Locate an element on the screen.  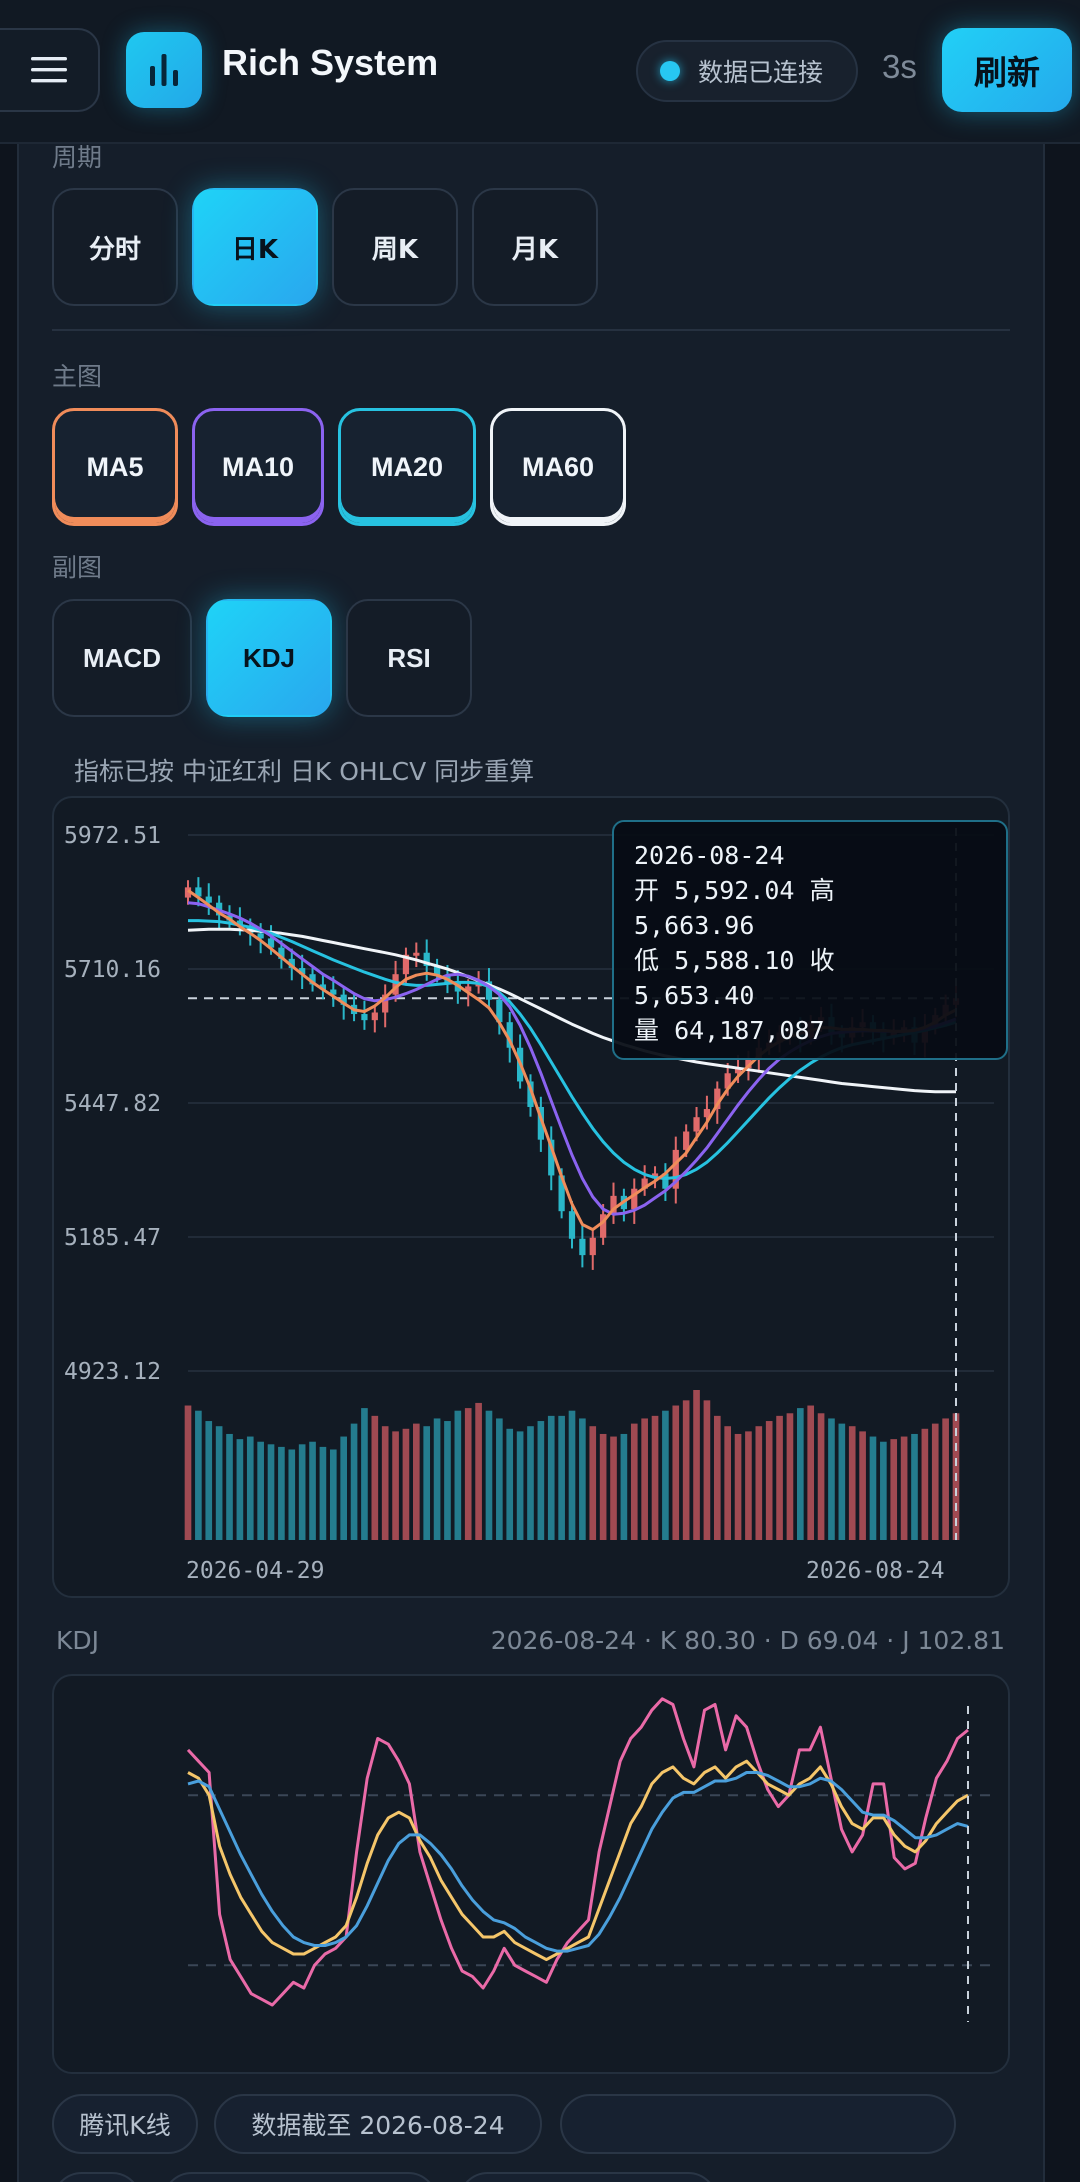
y-tick-label: 5447.82 is located at coordinates (112, 1104).